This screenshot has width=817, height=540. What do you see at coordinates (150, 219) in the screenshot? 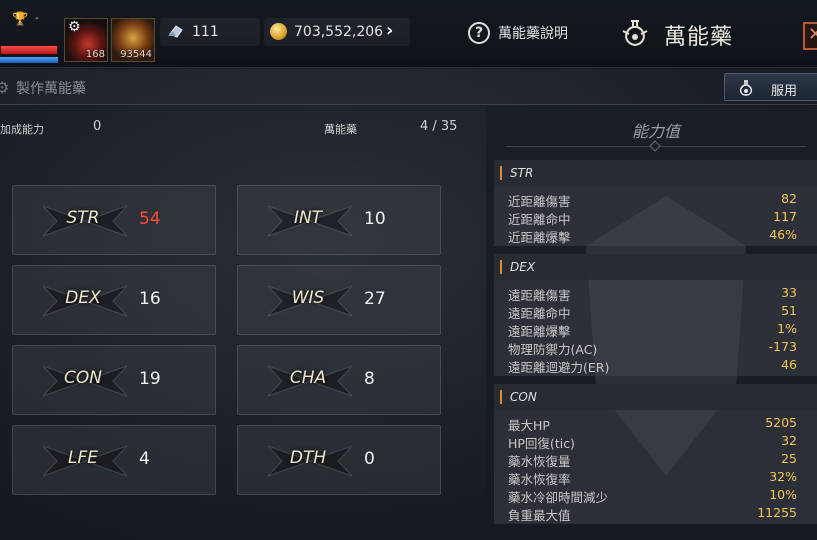
I see `stat-value: 54` at bounding box center [150, 219].